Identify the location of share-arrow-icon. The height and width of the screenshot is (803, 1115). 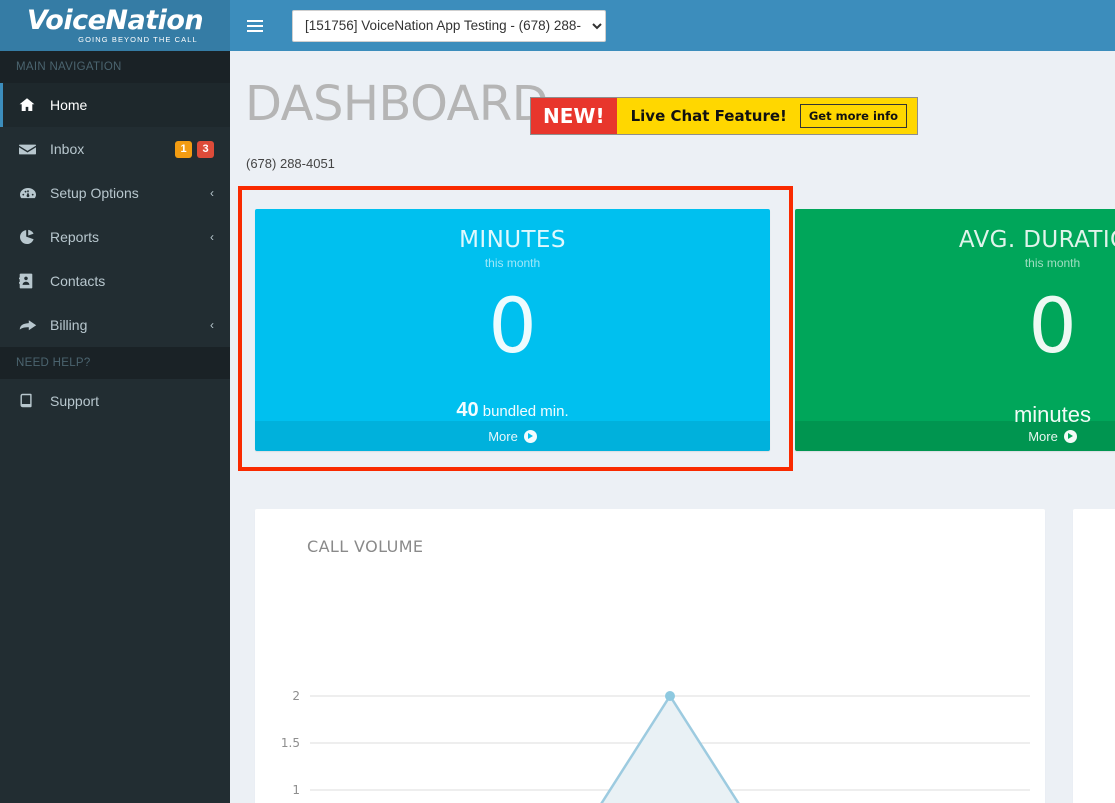
(30, 325).